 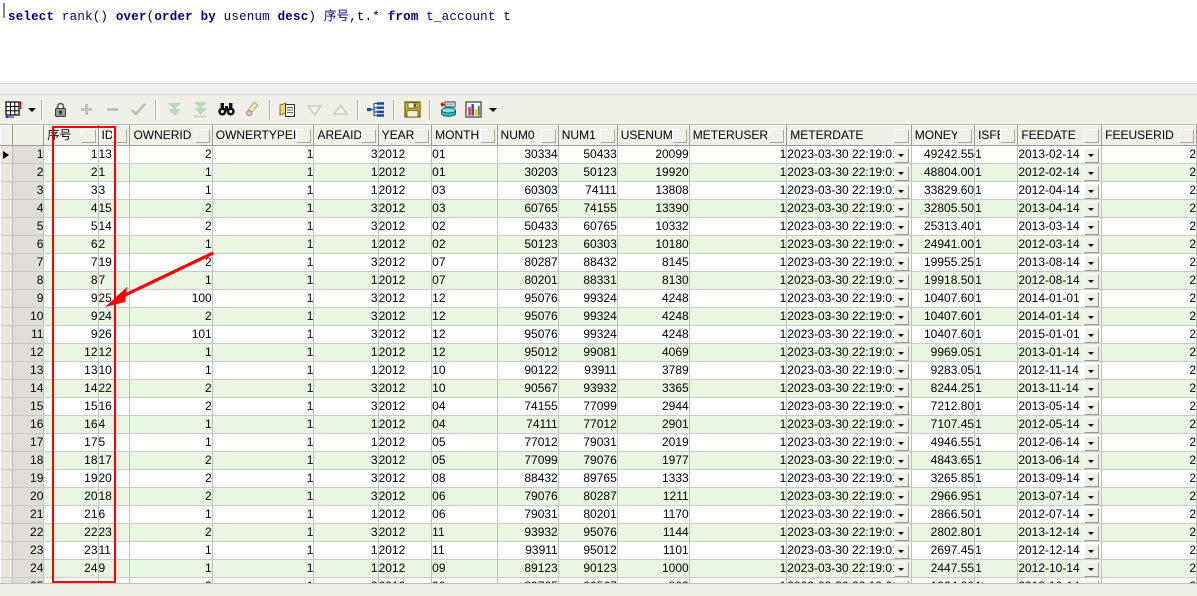 I want to click on cell-num1: 93911, so click(x=588, y=370).